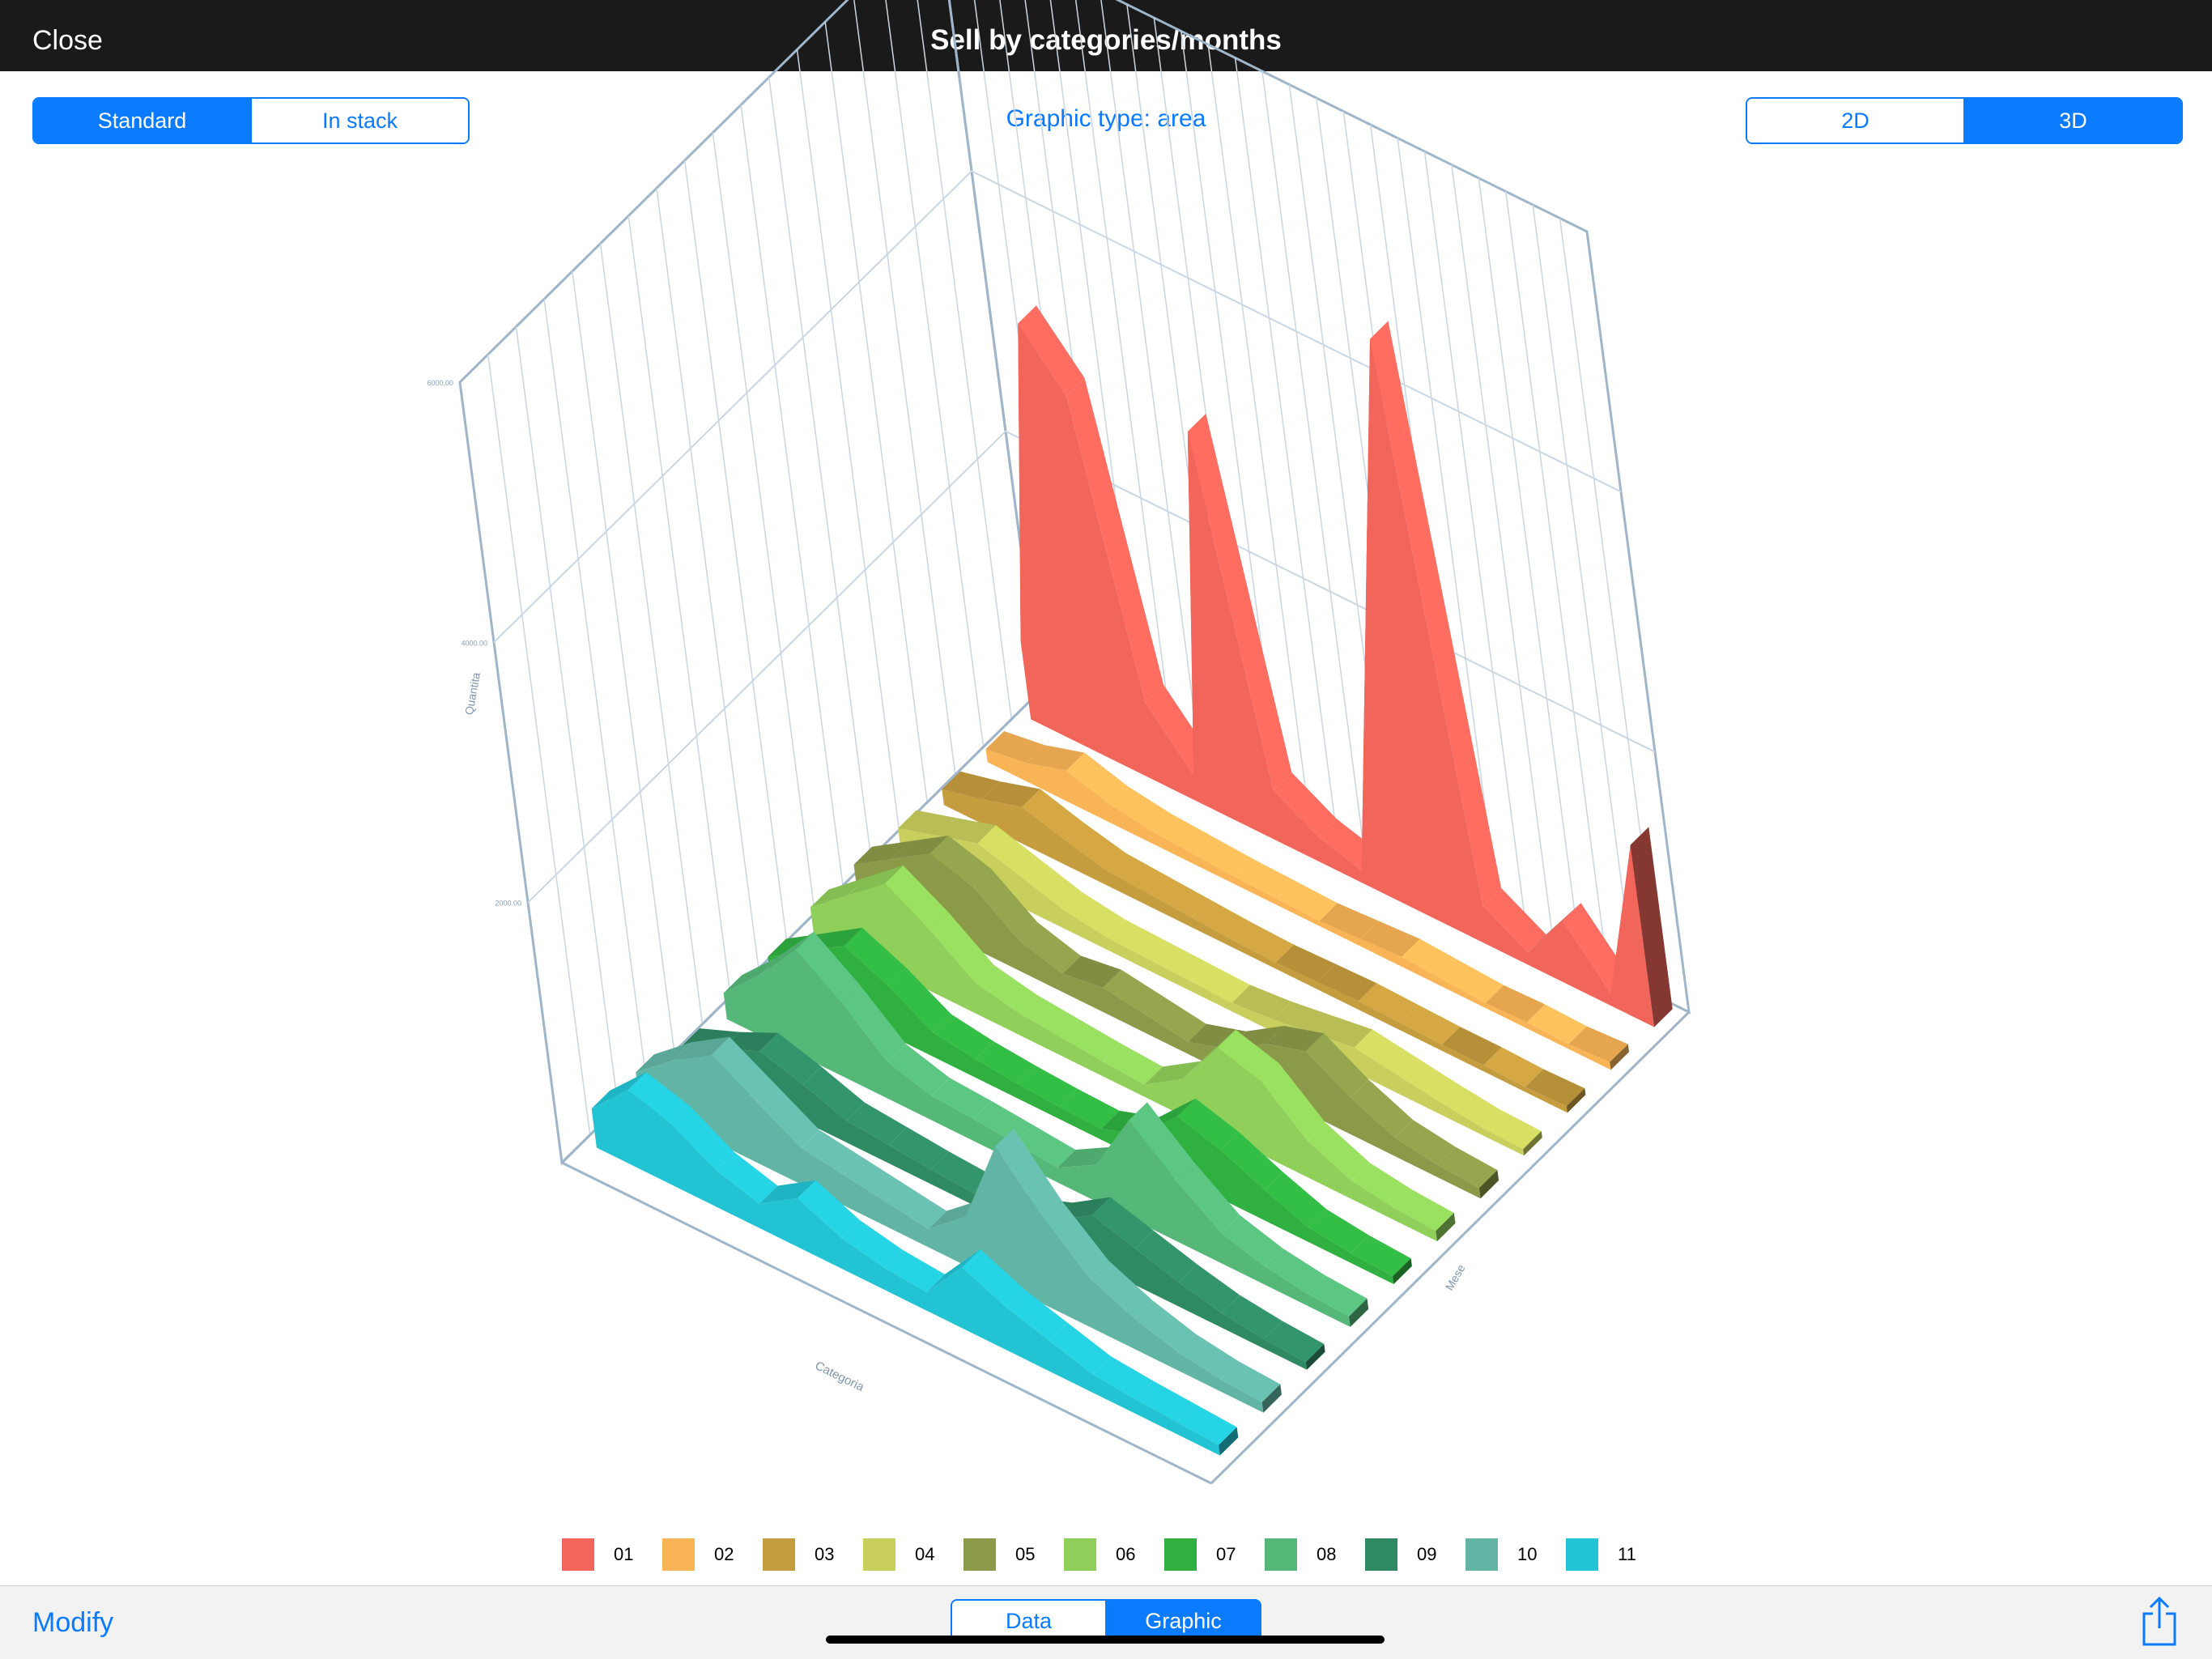 The height and width of the screenshot is (1659, 2212). Describe the element at coordinates (624, 1554) in the screenshot. I see `legend-label: 01` at that location.